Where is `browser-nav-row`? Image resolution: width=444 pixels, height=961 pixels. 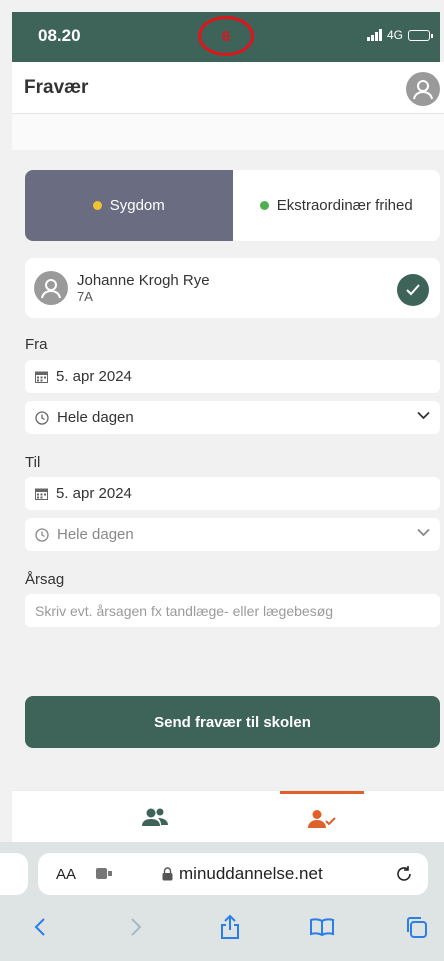
browser-nav-row is located at coordinates (222, 926).